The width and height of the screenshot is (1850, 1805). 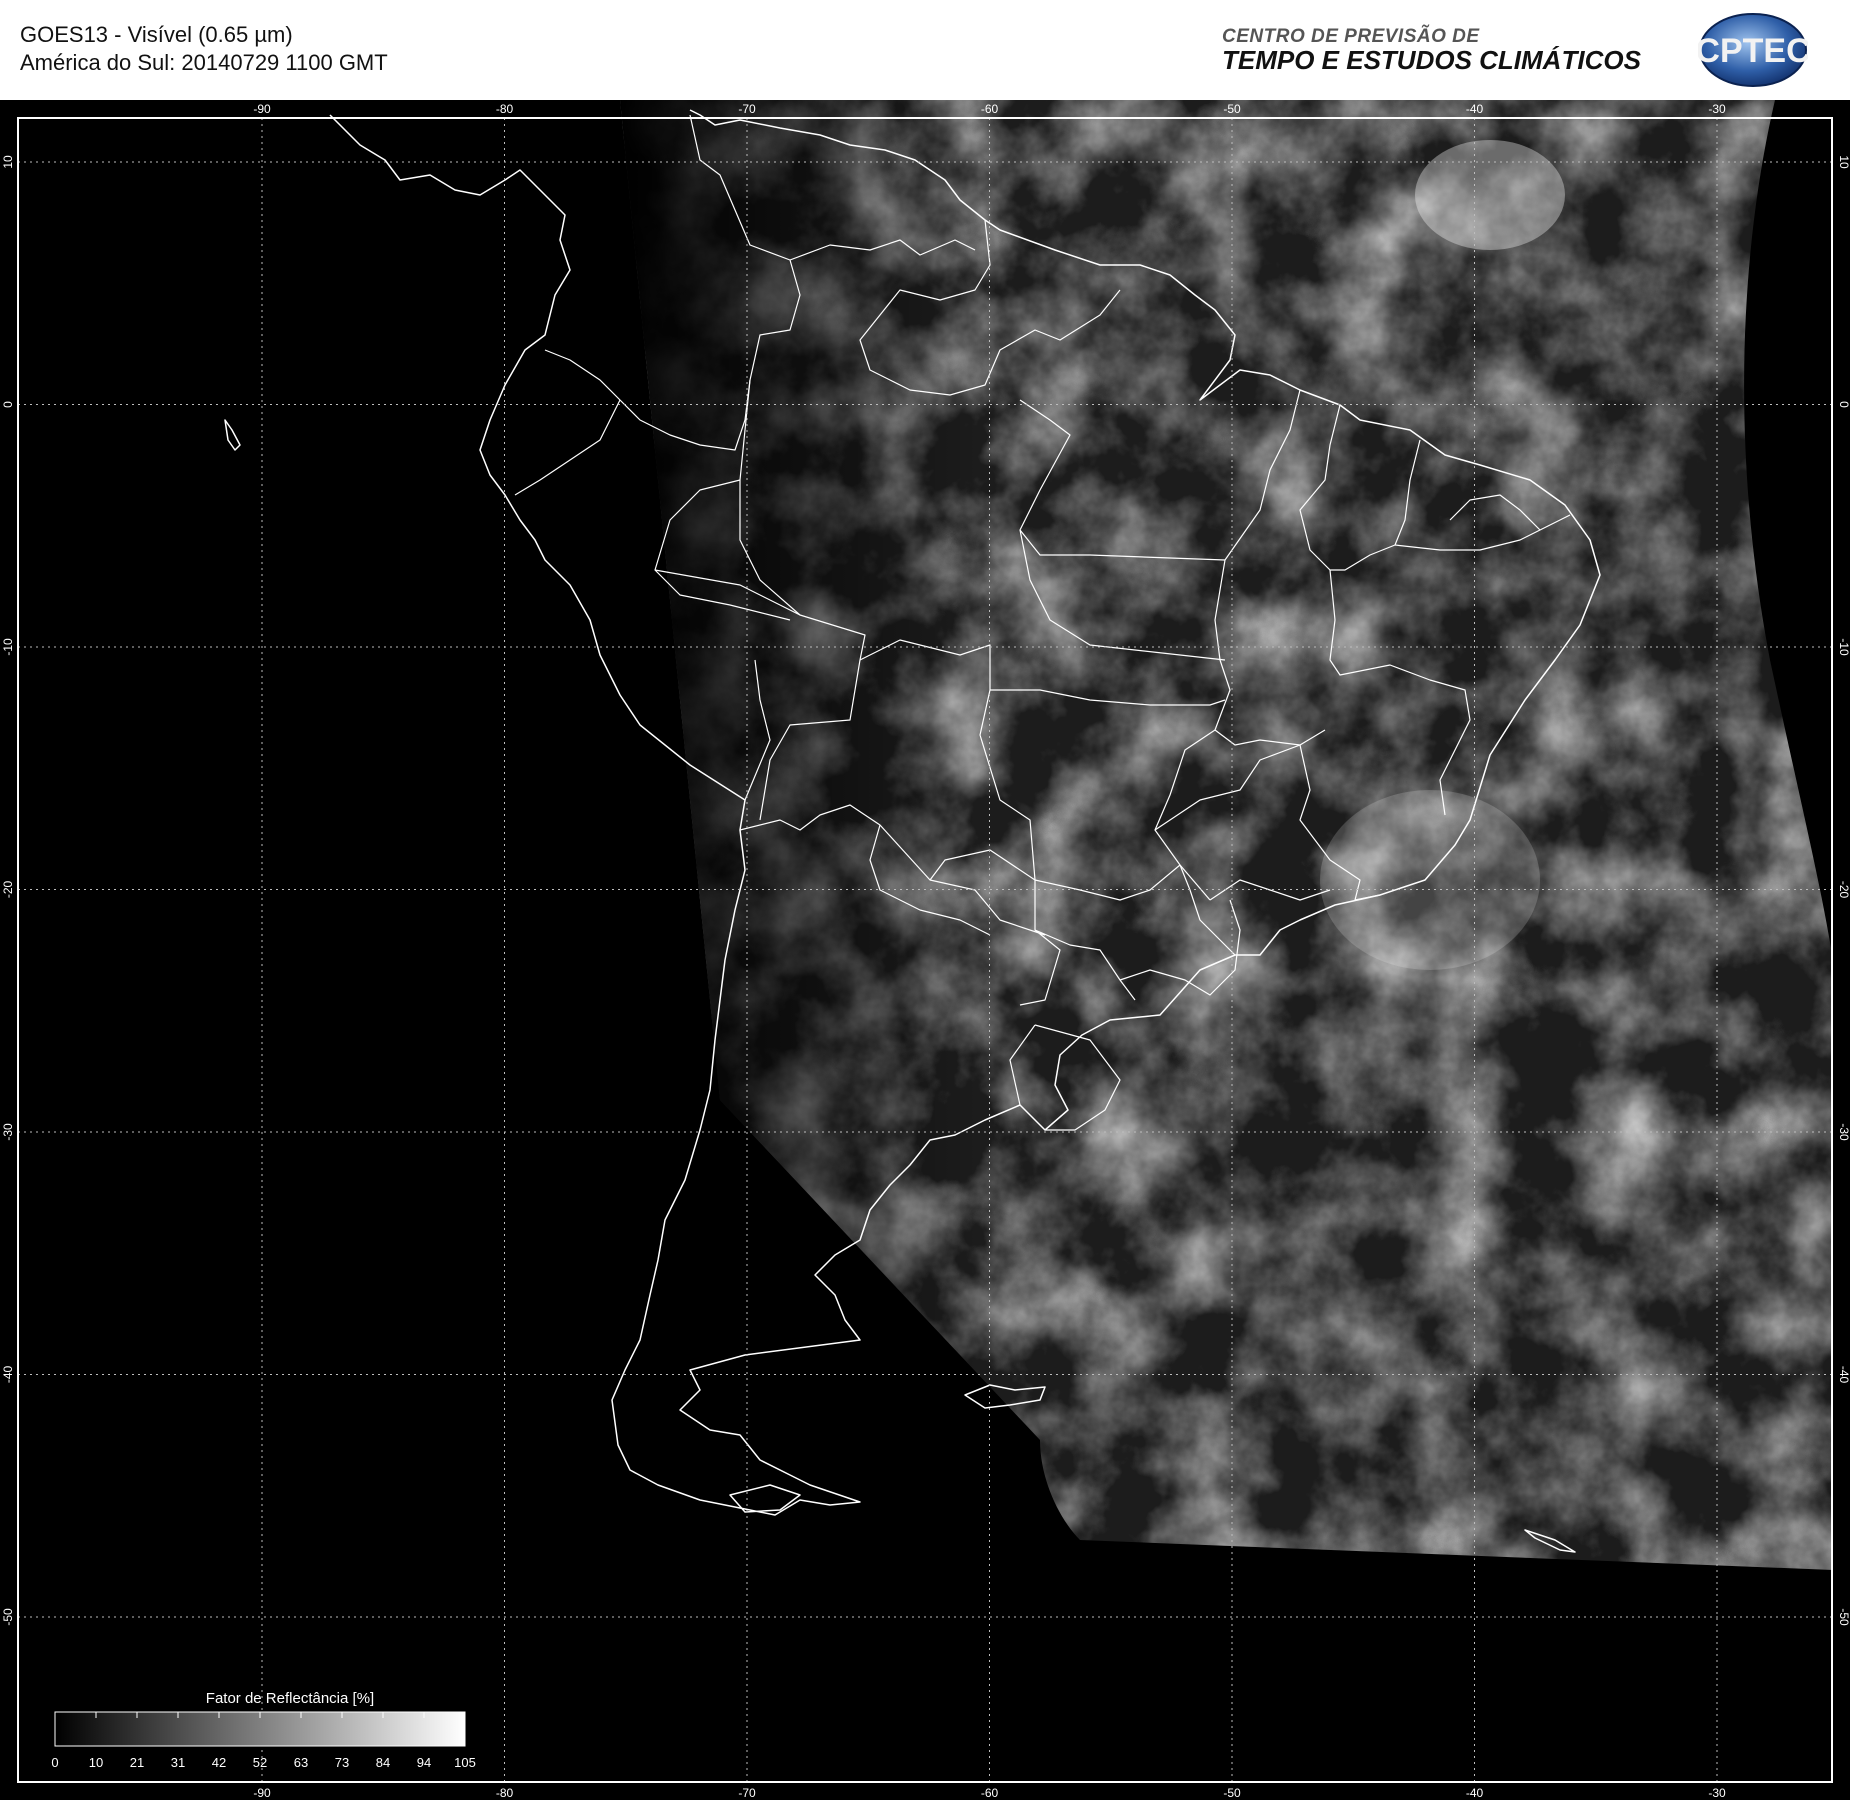 I want to click on lat-tick-label-left: -40, so click(x=8, y=1375).